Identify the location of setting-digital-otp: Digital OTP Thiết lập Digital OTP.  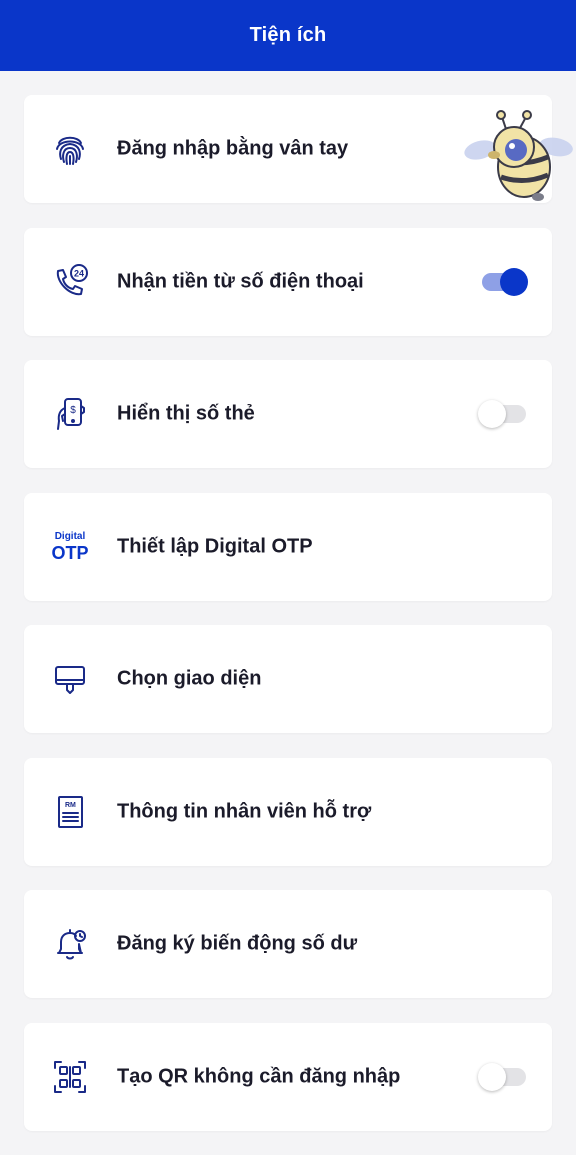
(288, 546).